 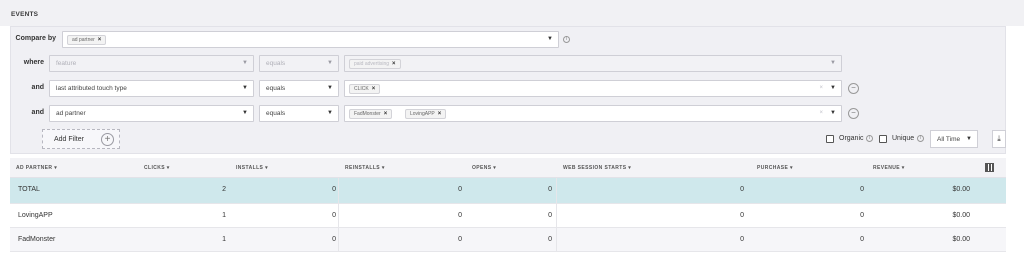 What do you see at coordinates (371, 114) in the screenshot?
I see `filter-value-tag: FadMonster ×` at bounding box center [371, 114].